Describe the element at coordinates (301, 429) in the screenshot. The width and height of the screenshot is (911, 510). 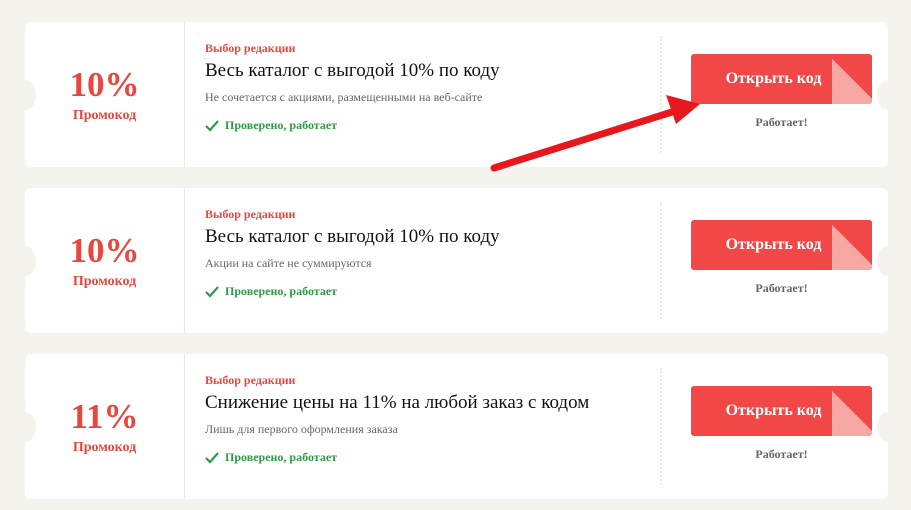
I see `coupon-note: Лишь для первого оформления заказа` at that location.